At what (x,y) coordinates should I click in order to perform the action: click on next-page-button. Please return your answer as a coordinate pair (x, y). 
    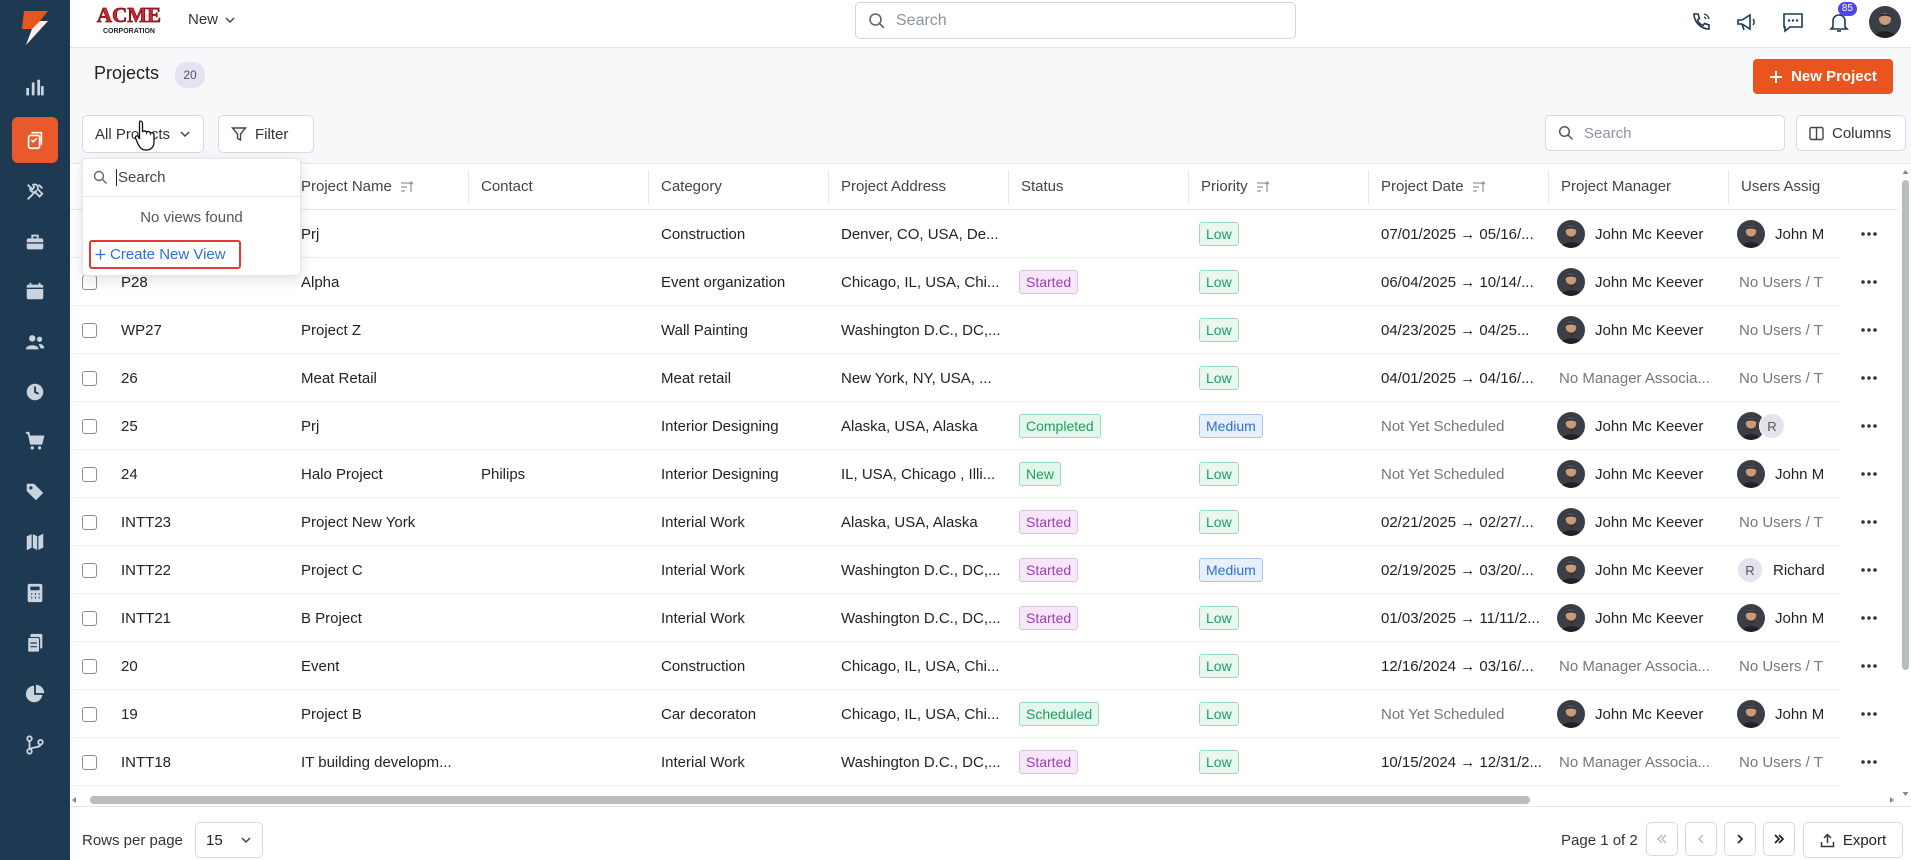
    Looking at the image, I should click on (1740, 839).